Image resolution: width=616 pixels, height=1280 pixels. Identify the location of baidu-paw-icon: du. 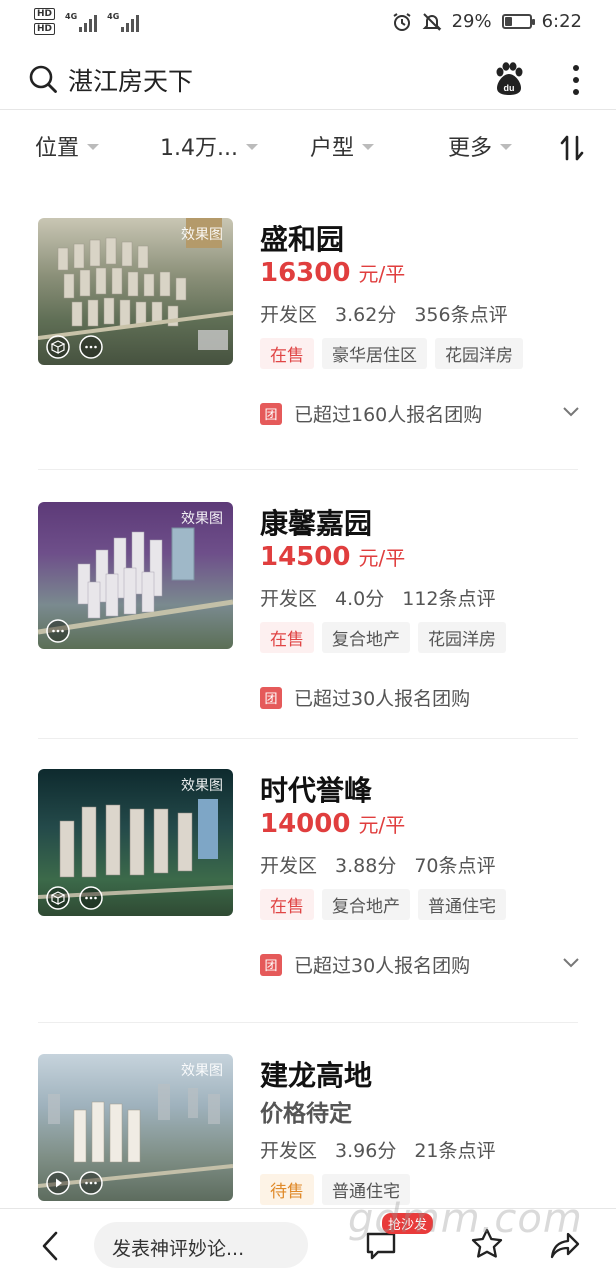
(509, 79).